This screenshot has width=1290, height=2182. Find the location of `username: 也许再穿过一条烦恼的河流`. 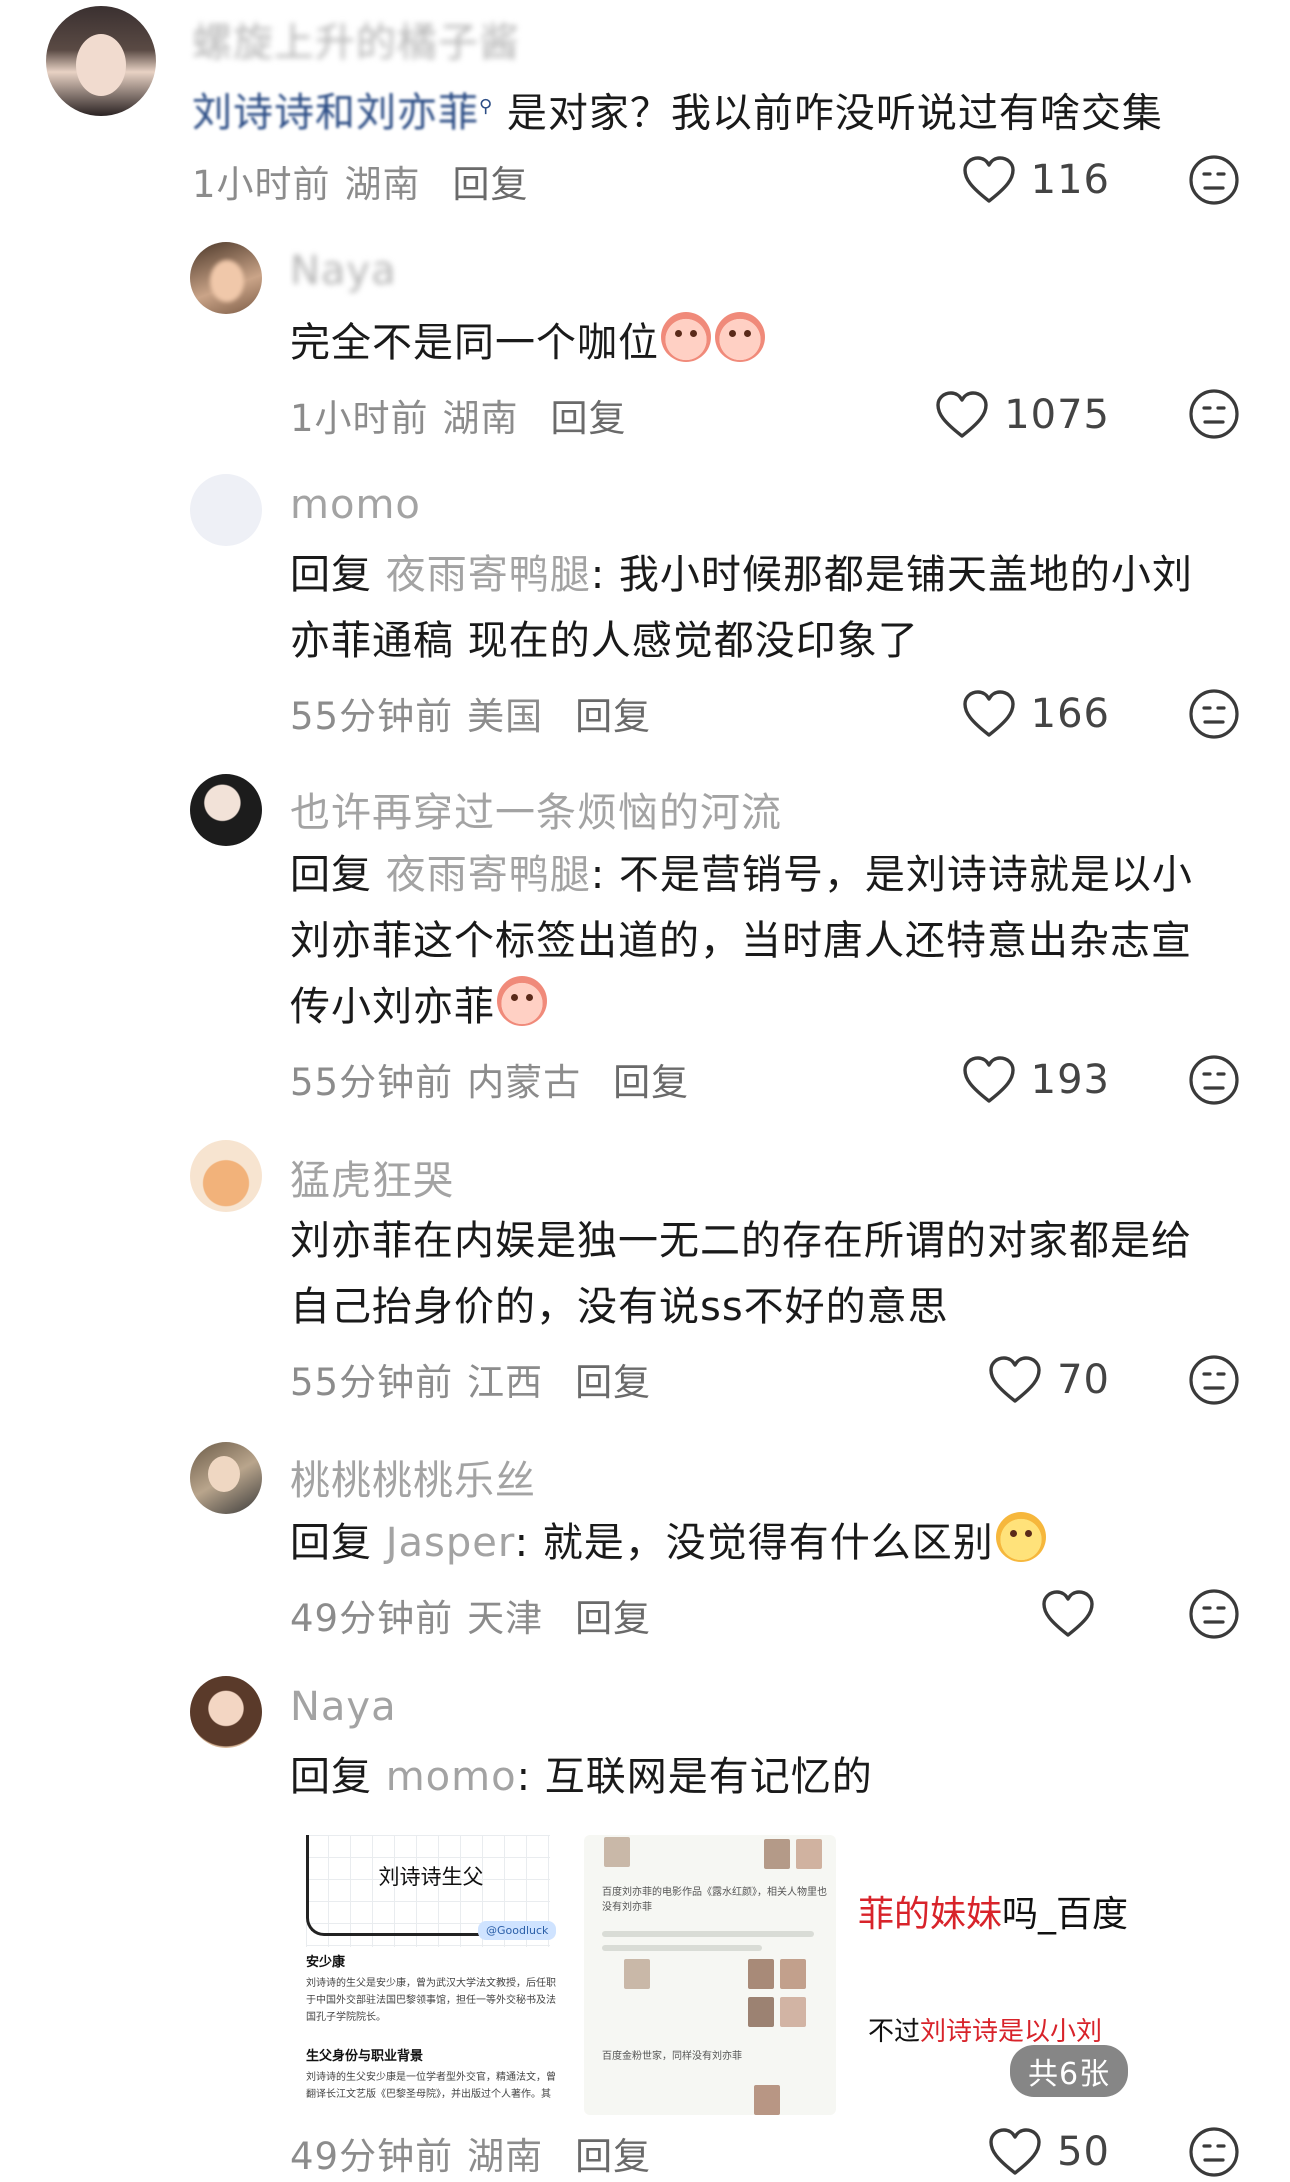

username: 也许再穿过一条烦恼的河流 is located at coordinates (536, 809).